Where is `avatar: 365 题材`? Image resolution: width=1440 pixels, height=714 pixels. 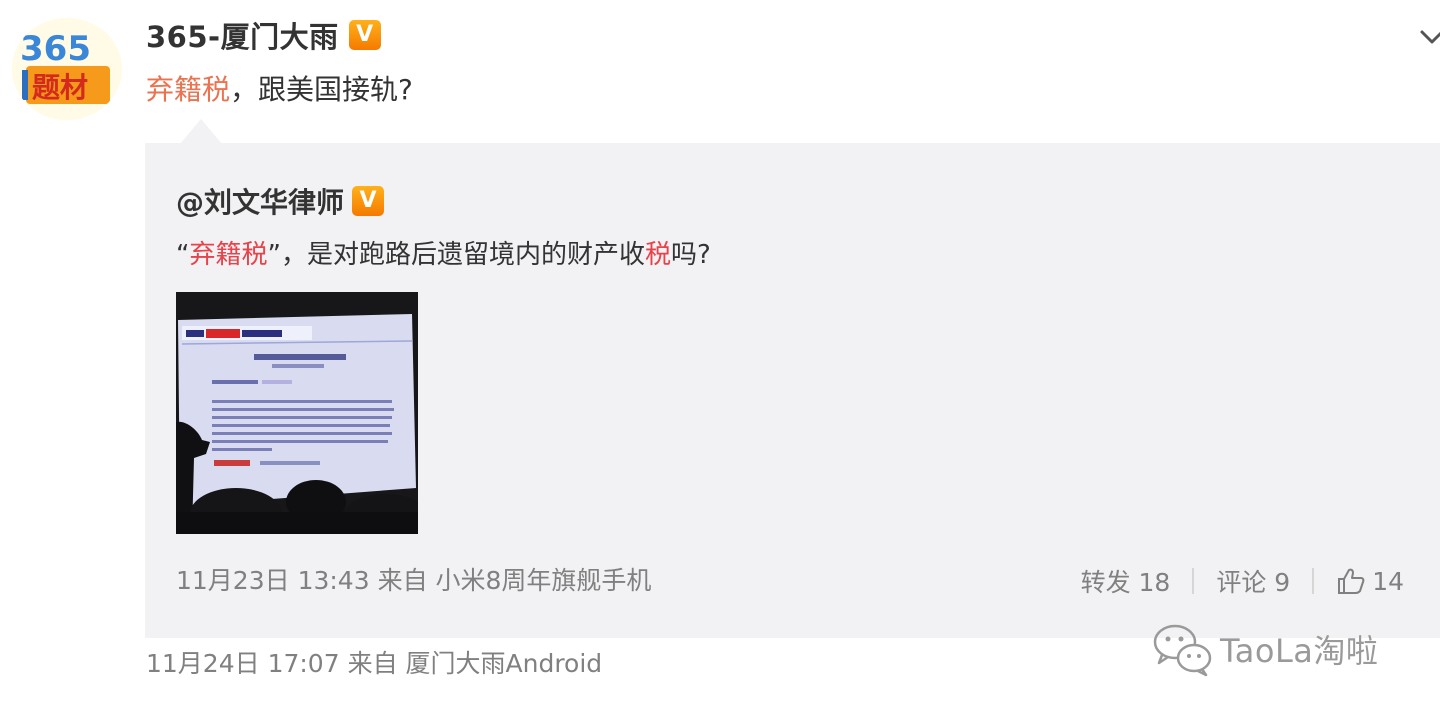
avatar: 365 题材 is located at coordinates (67, 69).